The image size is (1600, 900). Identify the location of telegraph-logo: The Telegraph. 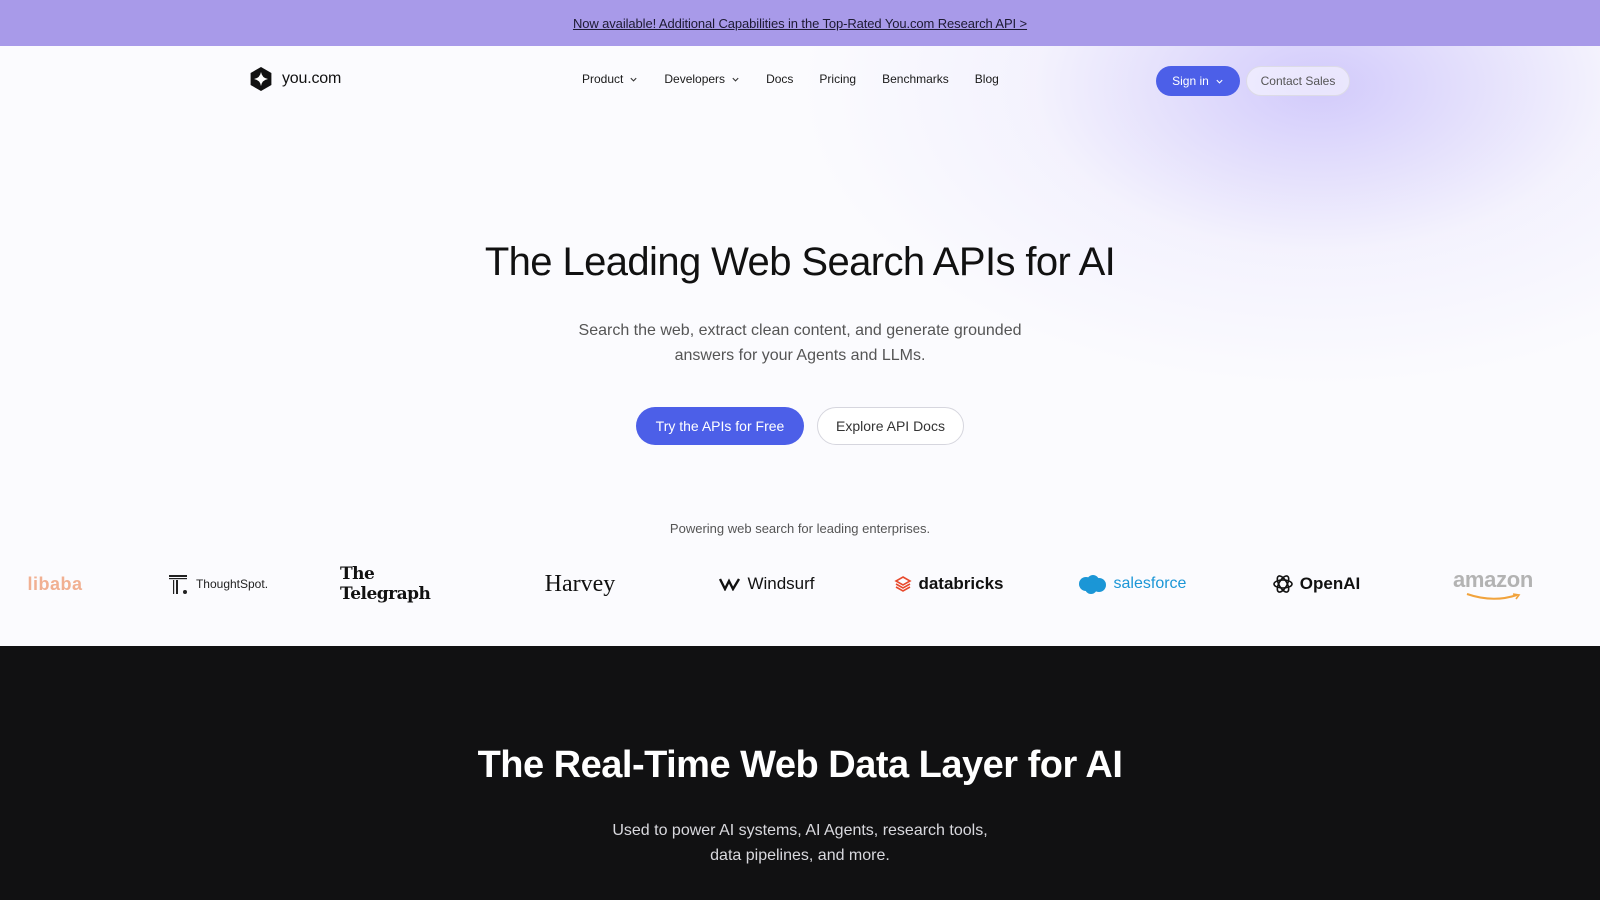
(400, 584).